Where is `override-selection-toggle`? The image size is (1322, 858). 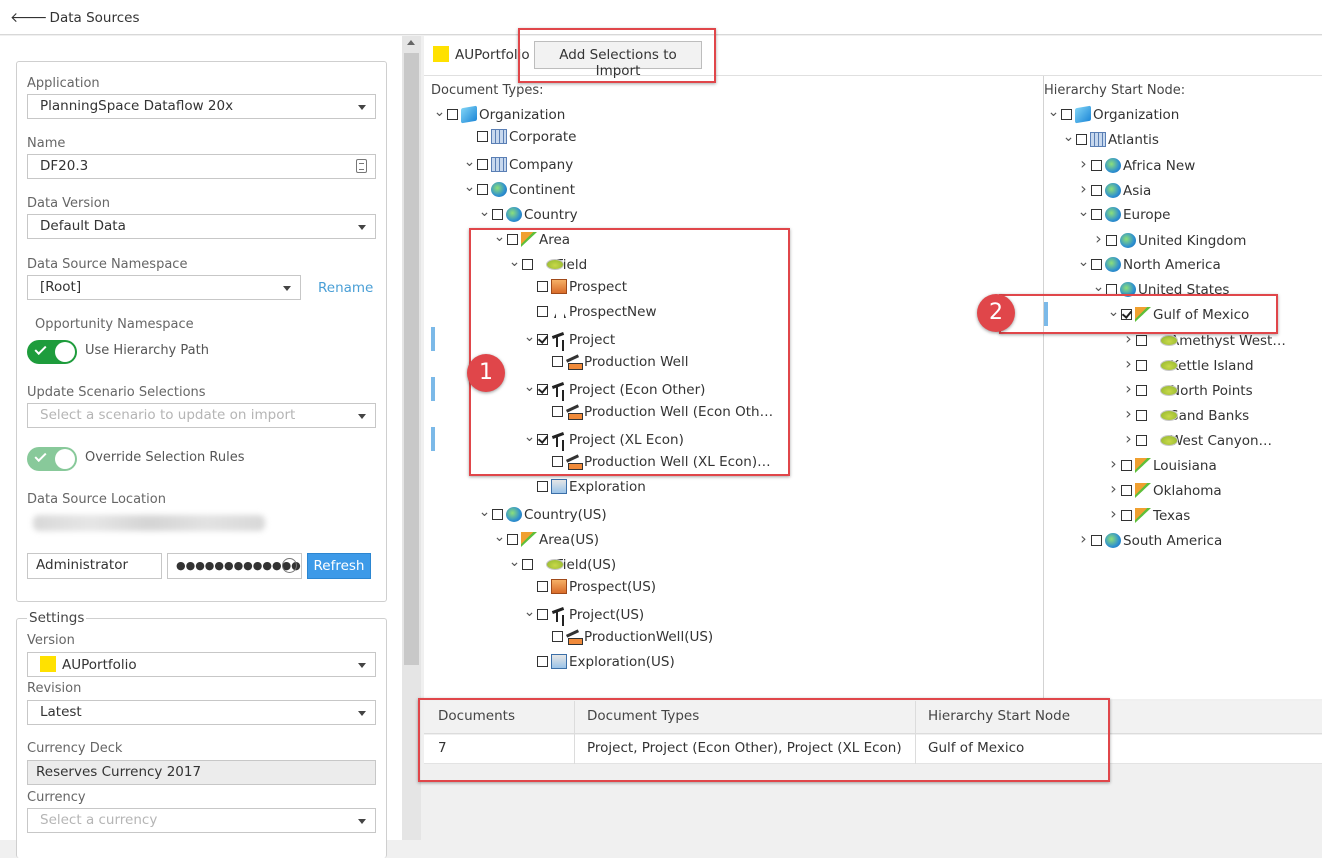 override-selection-toggle is located at coordinates (52, 459).